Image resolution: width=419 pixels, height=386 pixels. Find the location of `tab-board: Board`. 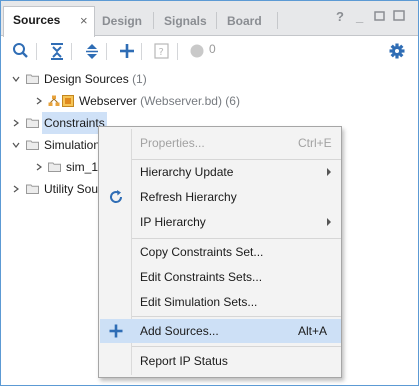

tab-board: Board is located at coordinates (240, 22).